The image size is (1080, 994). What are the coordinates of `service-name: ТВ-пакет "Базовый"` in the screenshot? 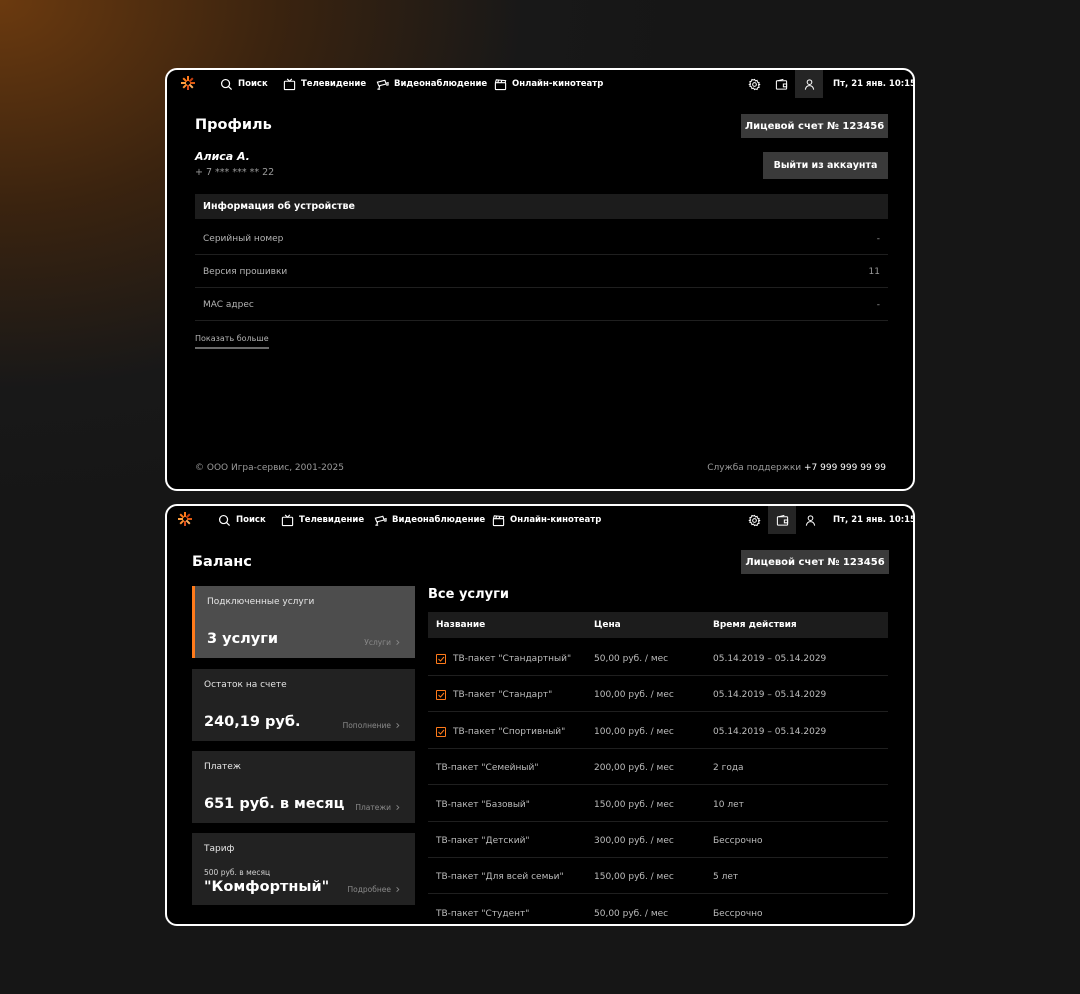 It's located at (483, 804).